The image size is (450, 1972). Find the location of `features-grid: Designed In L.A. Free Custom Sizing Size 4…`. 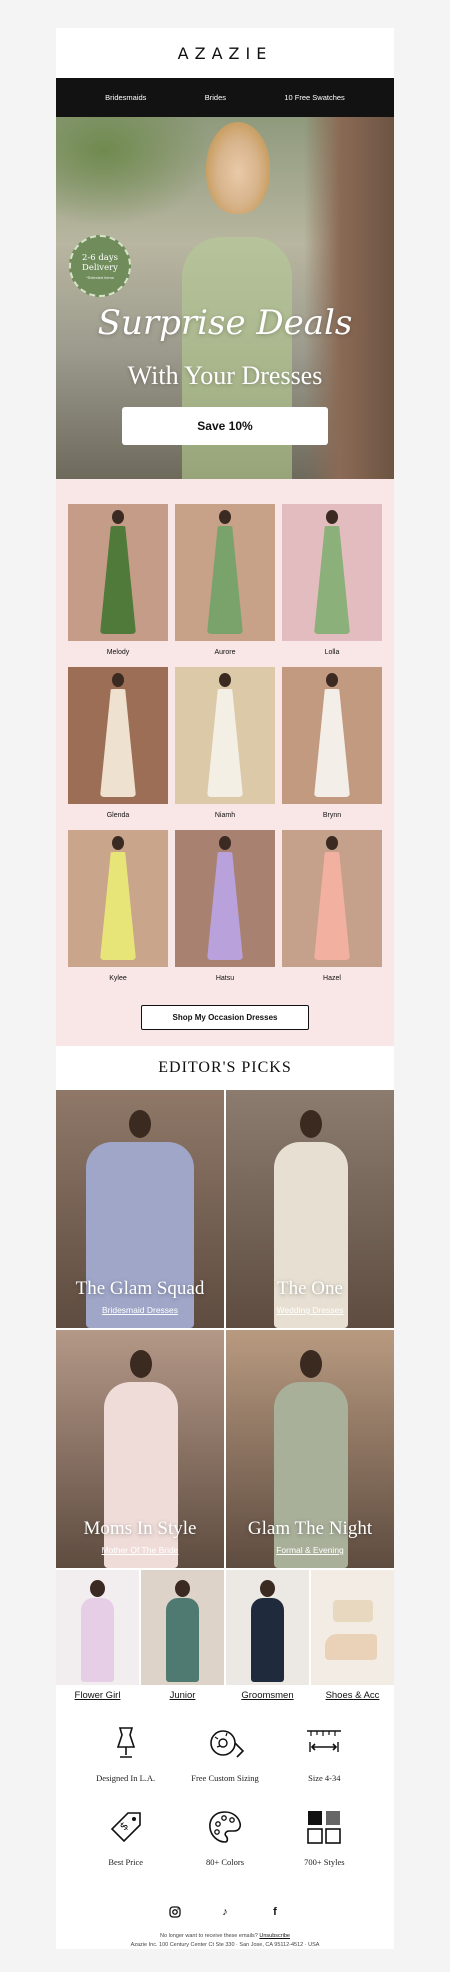

features-grid: Designed In L.A. Free Custom Sizing Size 4… is located at coordinates (225, 1785).